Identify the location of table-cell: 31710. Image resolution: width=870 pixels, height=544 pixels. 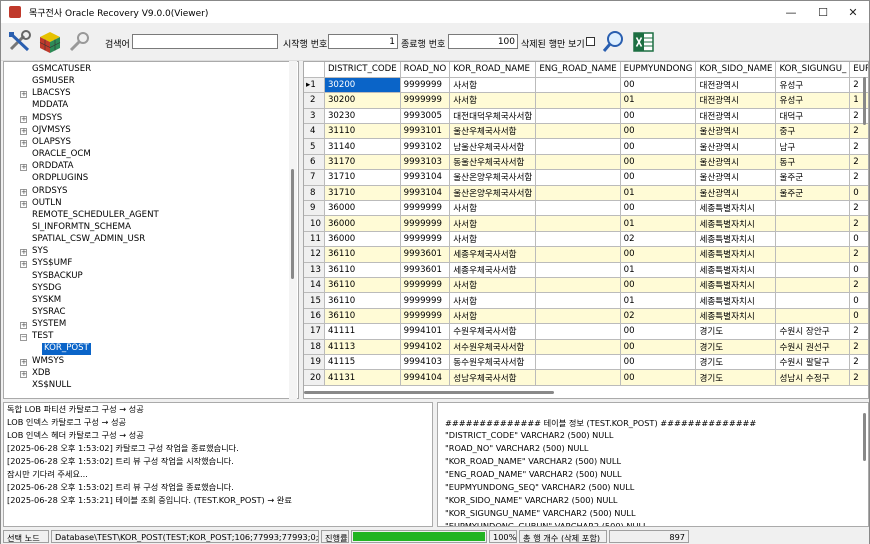
(362, 177).